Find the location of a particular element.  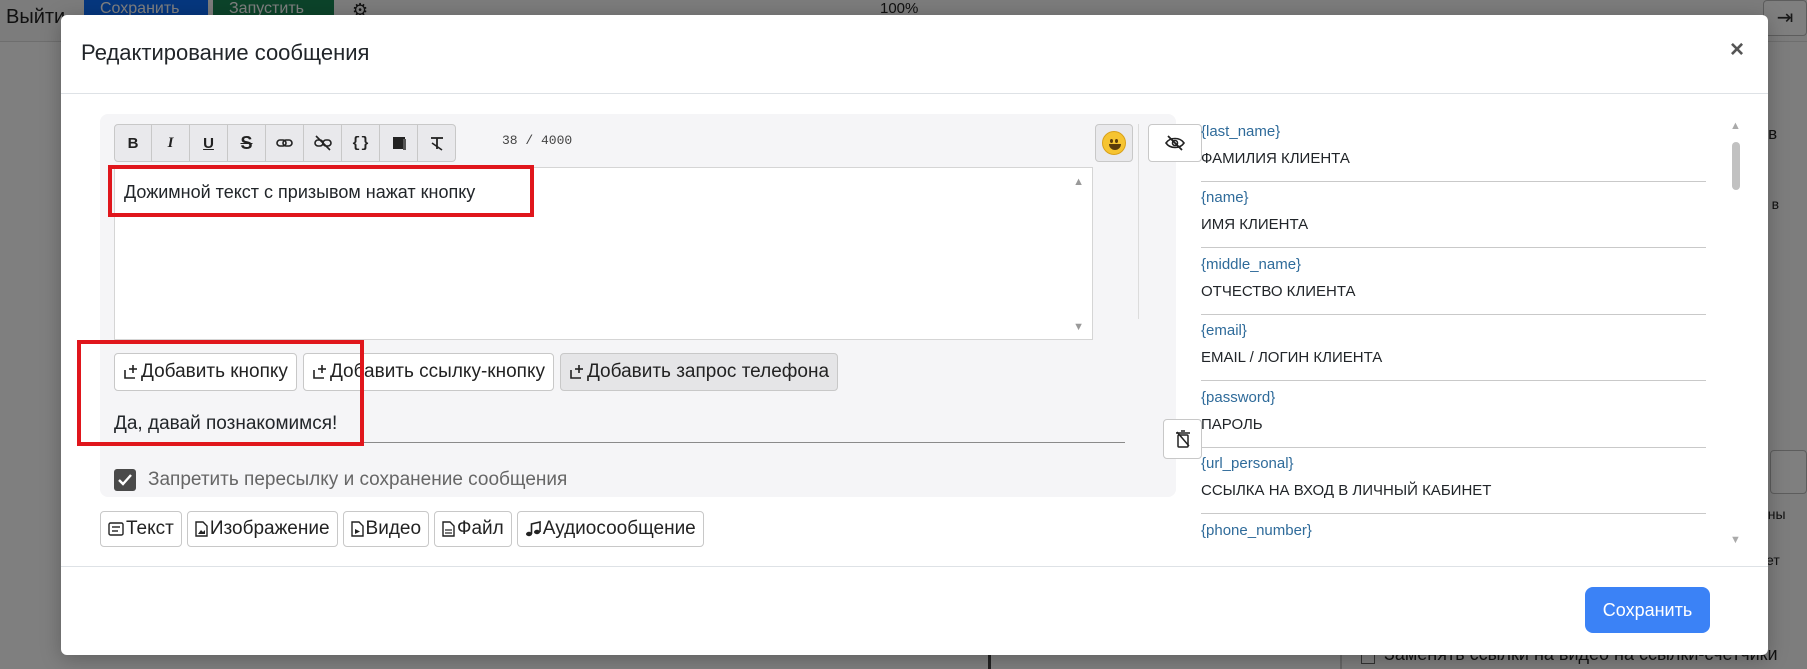

trash-icon is located at coordinates (1182, 439).